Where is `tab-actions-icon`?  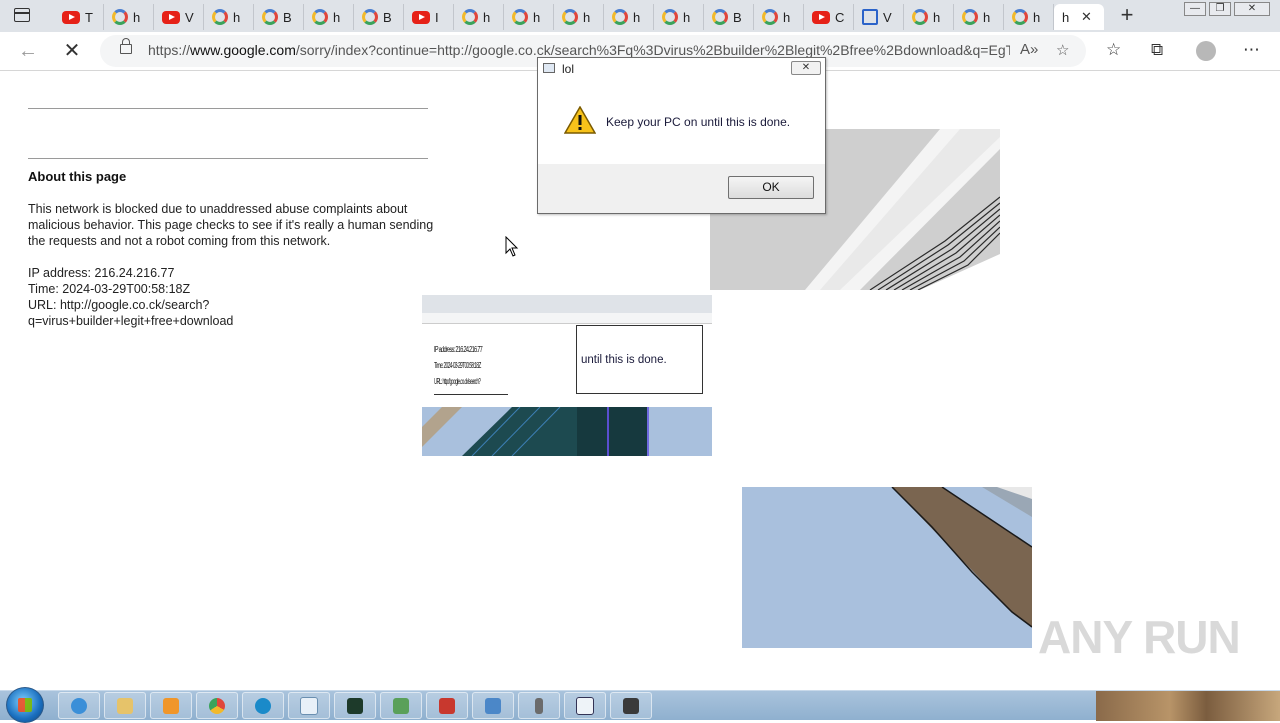 tab-actions-icon is located at coordinates (22, 15).